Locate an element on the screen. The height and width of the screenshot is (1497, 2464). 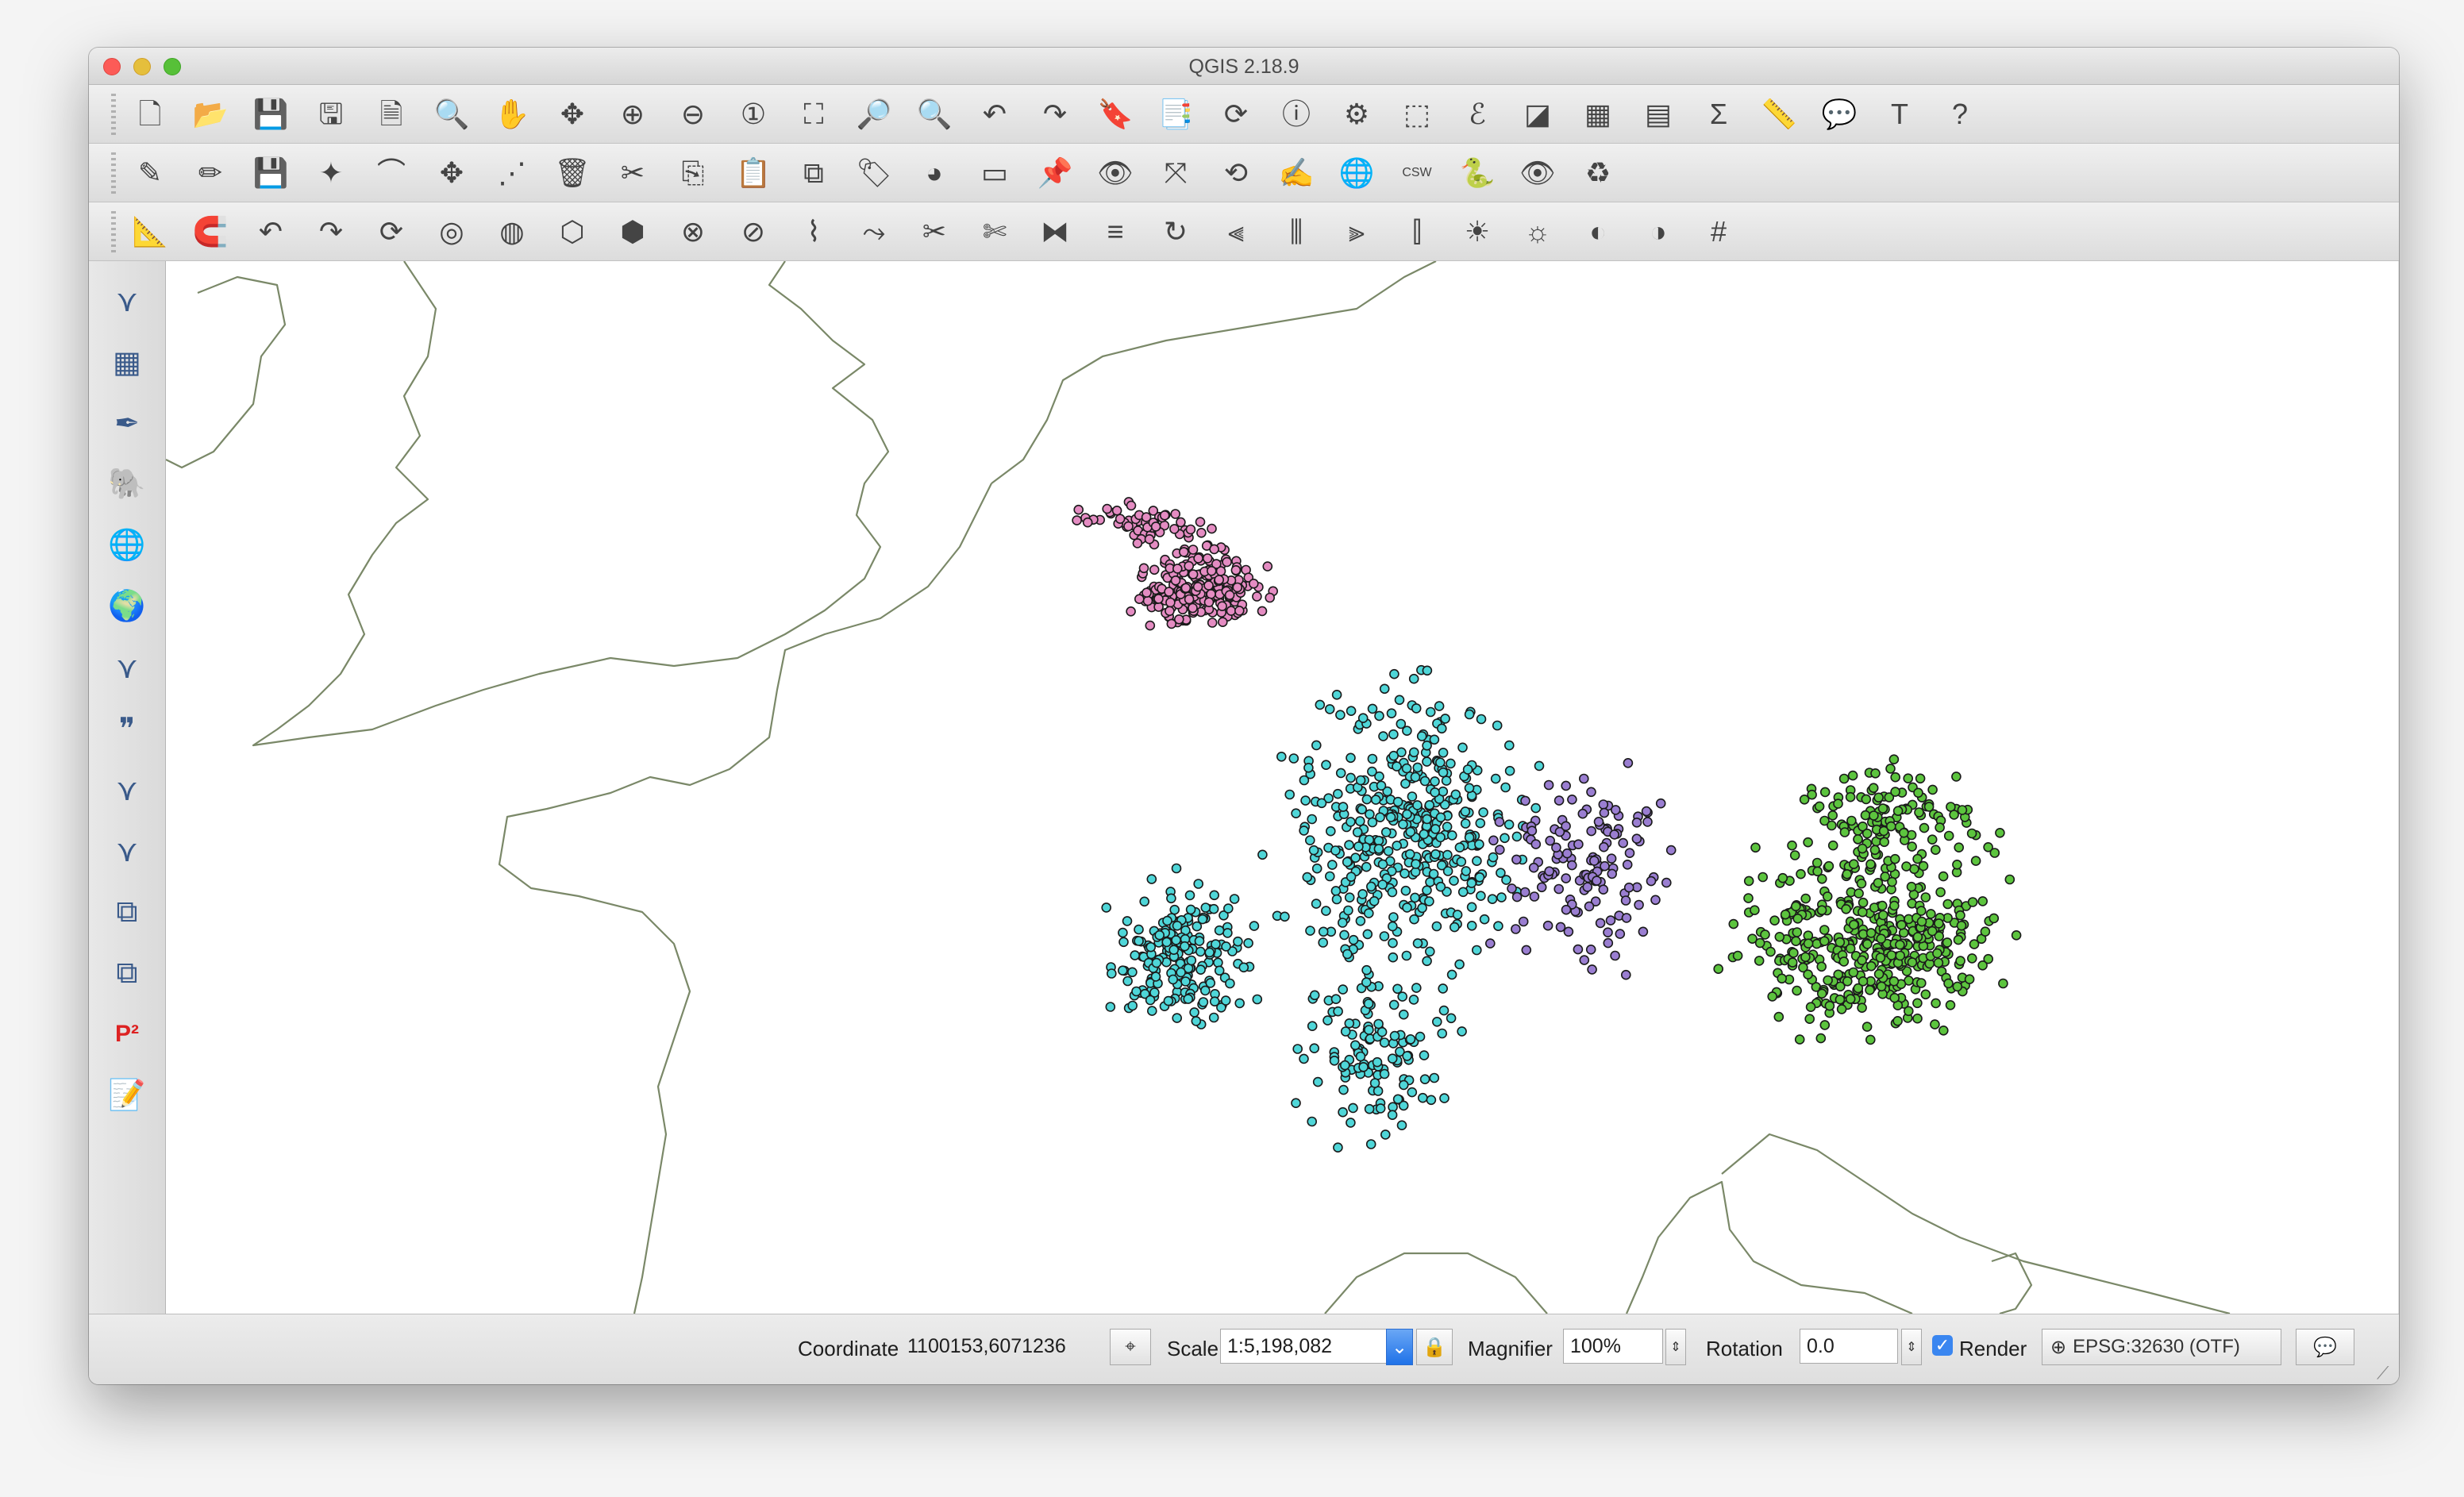
add-raster-layer-icon: ▦ is located at coordinates (127, 362).